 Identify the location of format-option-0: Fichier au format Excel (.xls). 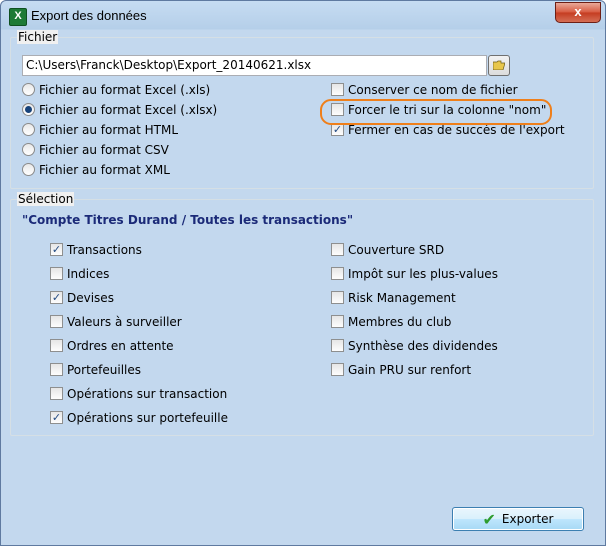
(116, 90).